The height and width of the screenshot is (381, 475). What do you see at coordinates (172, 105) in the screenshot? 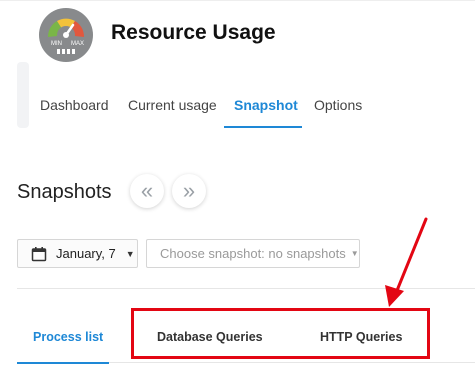
I see `tab-current-usage: Current usage` at bounding box center [172, 105].